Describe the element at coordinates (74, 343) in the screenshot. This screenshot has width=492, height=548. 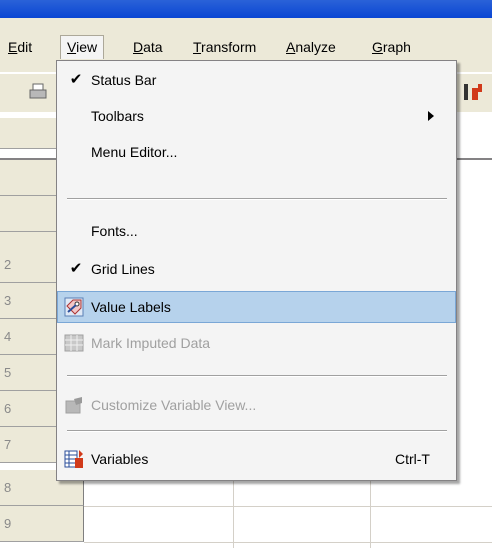
I see `grid-icon` at that location.